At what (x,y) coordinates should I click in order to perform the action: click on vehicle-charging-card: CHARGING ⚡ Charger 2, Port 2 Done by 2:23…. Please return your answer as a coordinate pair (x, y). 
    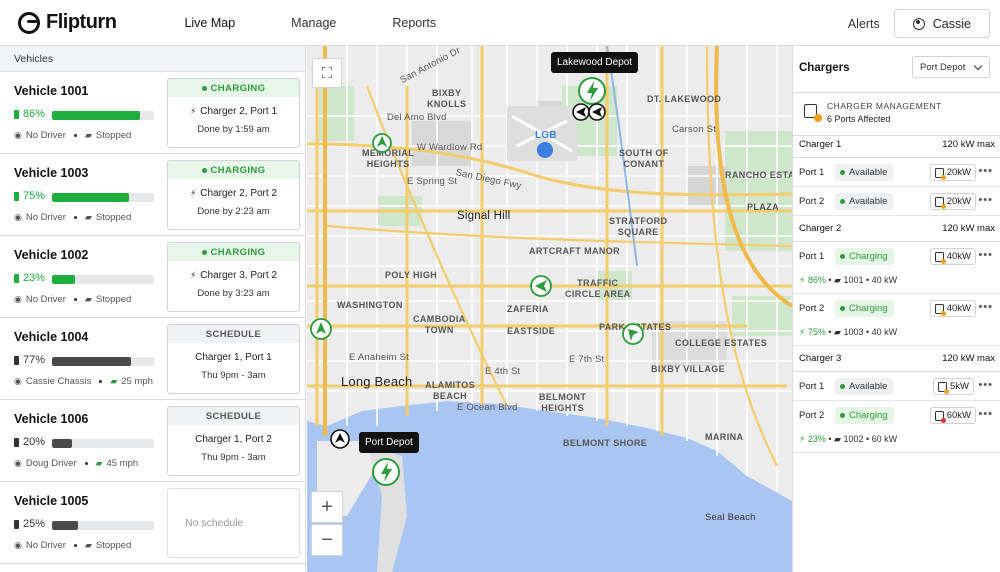
    Looking at the image, I should click on (233, 195).